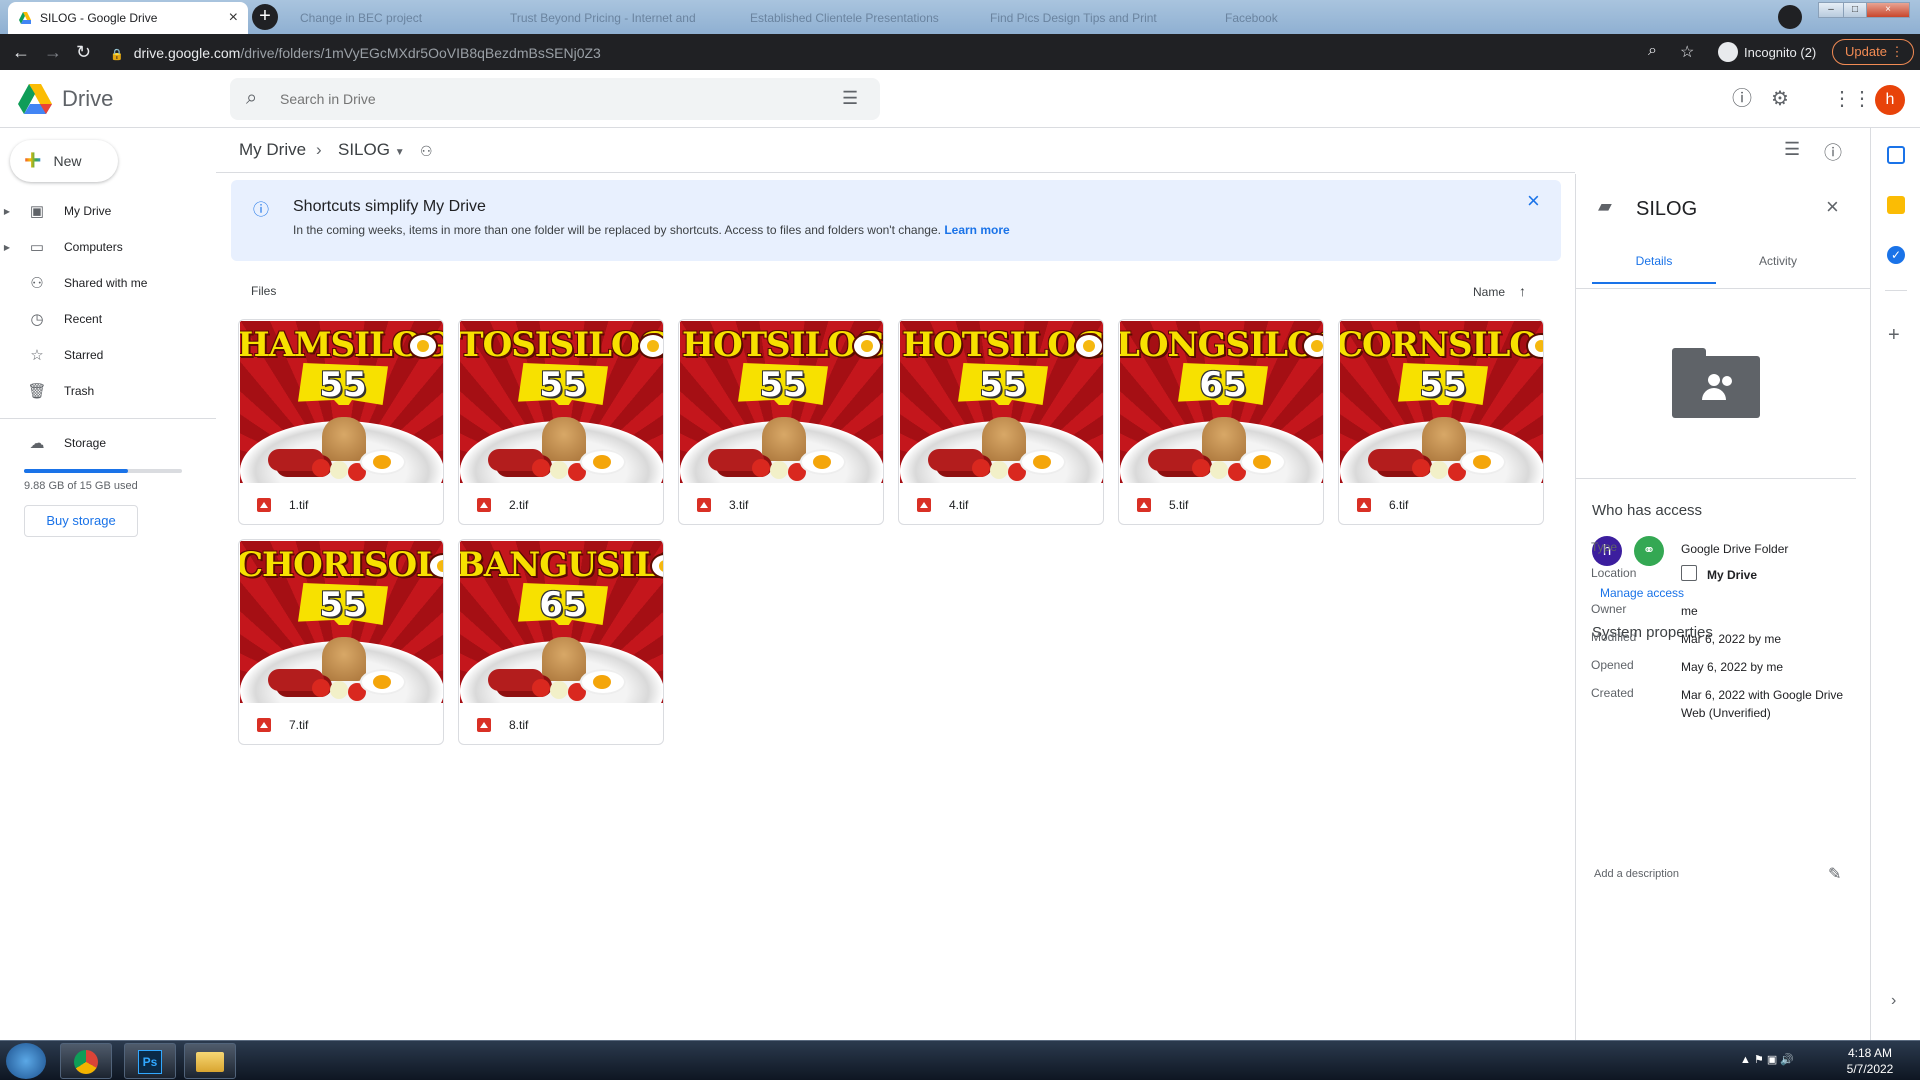  What do you see at coordinates (81, 521) in the screenshot?
I see `buy-storage-button: Buy storage` at bounding box center [81, 521].